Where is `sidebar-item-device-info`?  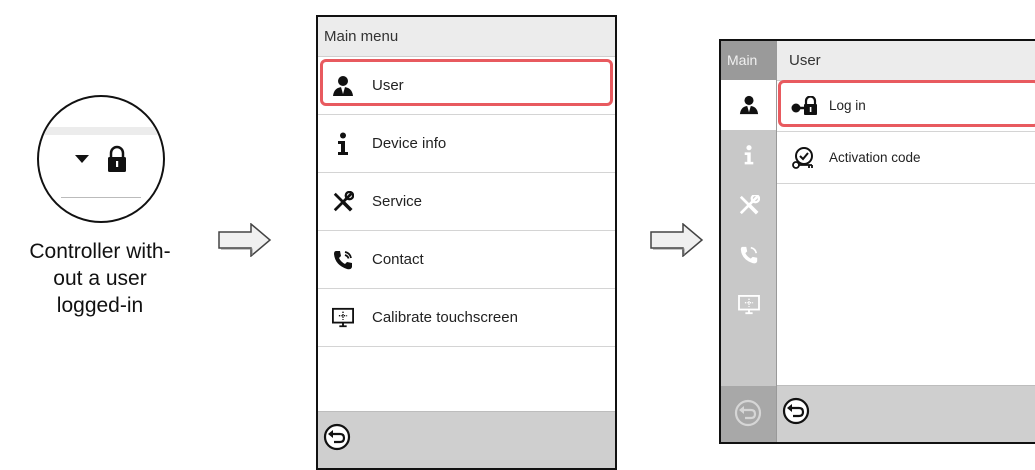 sidebar-item-device-info is located at coordinates (748, 155).